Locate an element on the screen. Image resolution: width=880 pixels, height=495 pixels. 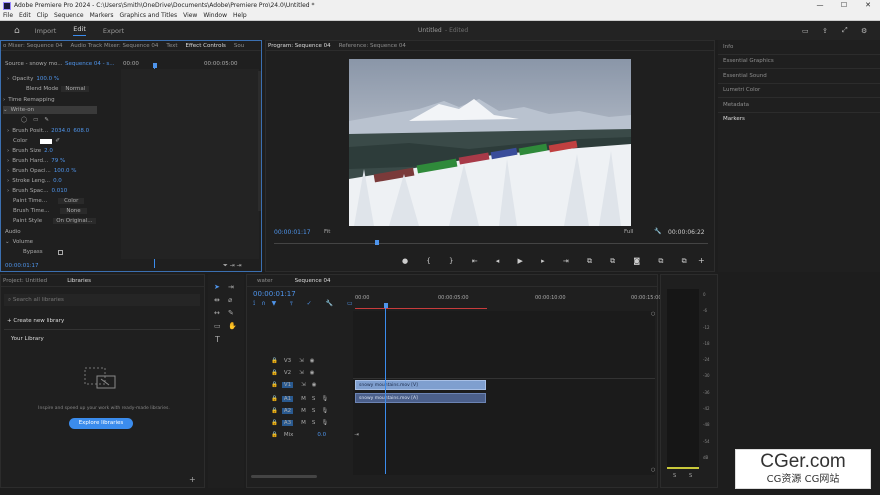
tab-audio-track-mixer: Audio Track Mixer: Sequence 04 is located at coordinates (115, 46).